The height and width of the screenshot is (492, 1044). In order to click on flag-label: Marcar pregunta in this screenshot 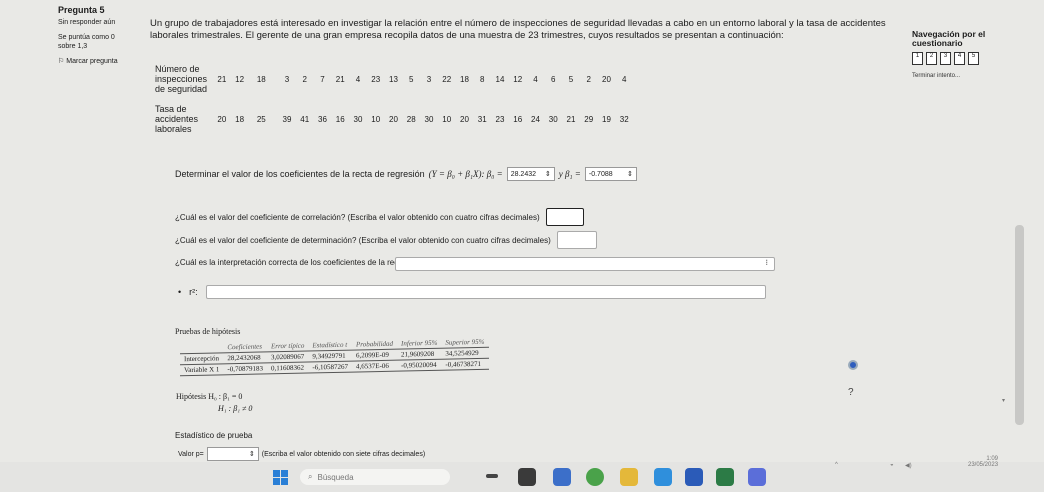, I will do `click(92, 61)`.